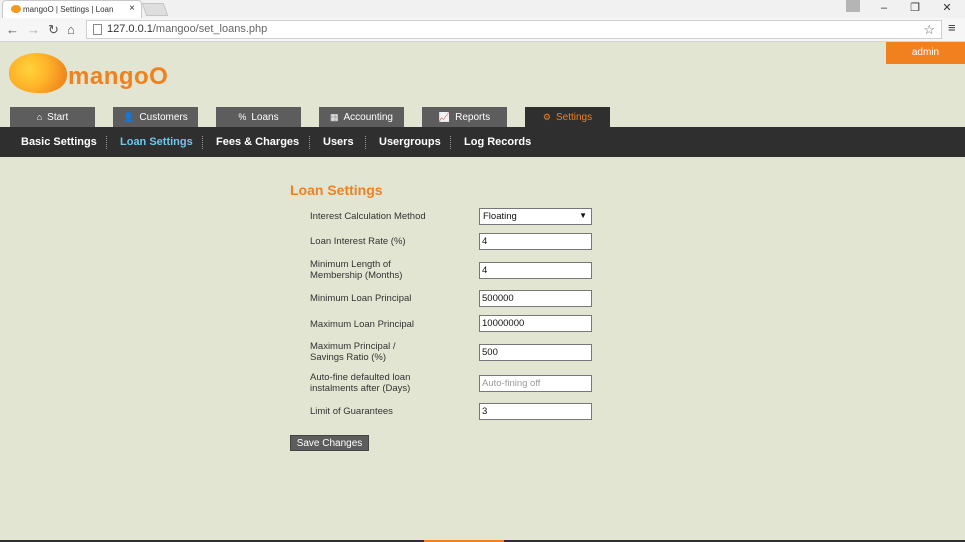 The image size is (965, 542). Describe the element at coordinates (53, 30) in the screenshot. I see `reload-icon: ↻` at that location.